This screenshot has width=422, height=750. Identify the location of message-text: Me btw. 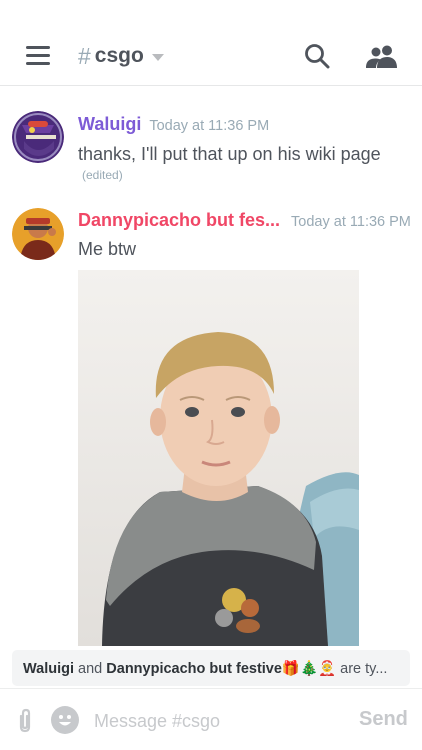
(107, 249).